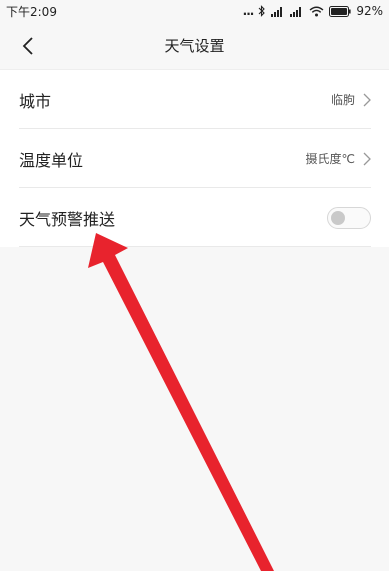  Describe the element at coordinates (338, 217) in the screenshot. I see `toggle-knob` at that location.